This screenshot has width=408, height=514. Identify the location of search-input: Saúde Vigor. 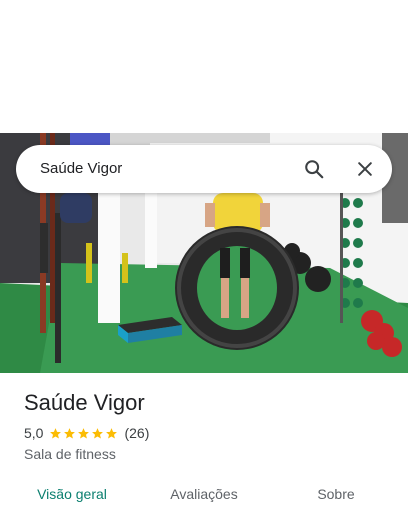
(81, 169).